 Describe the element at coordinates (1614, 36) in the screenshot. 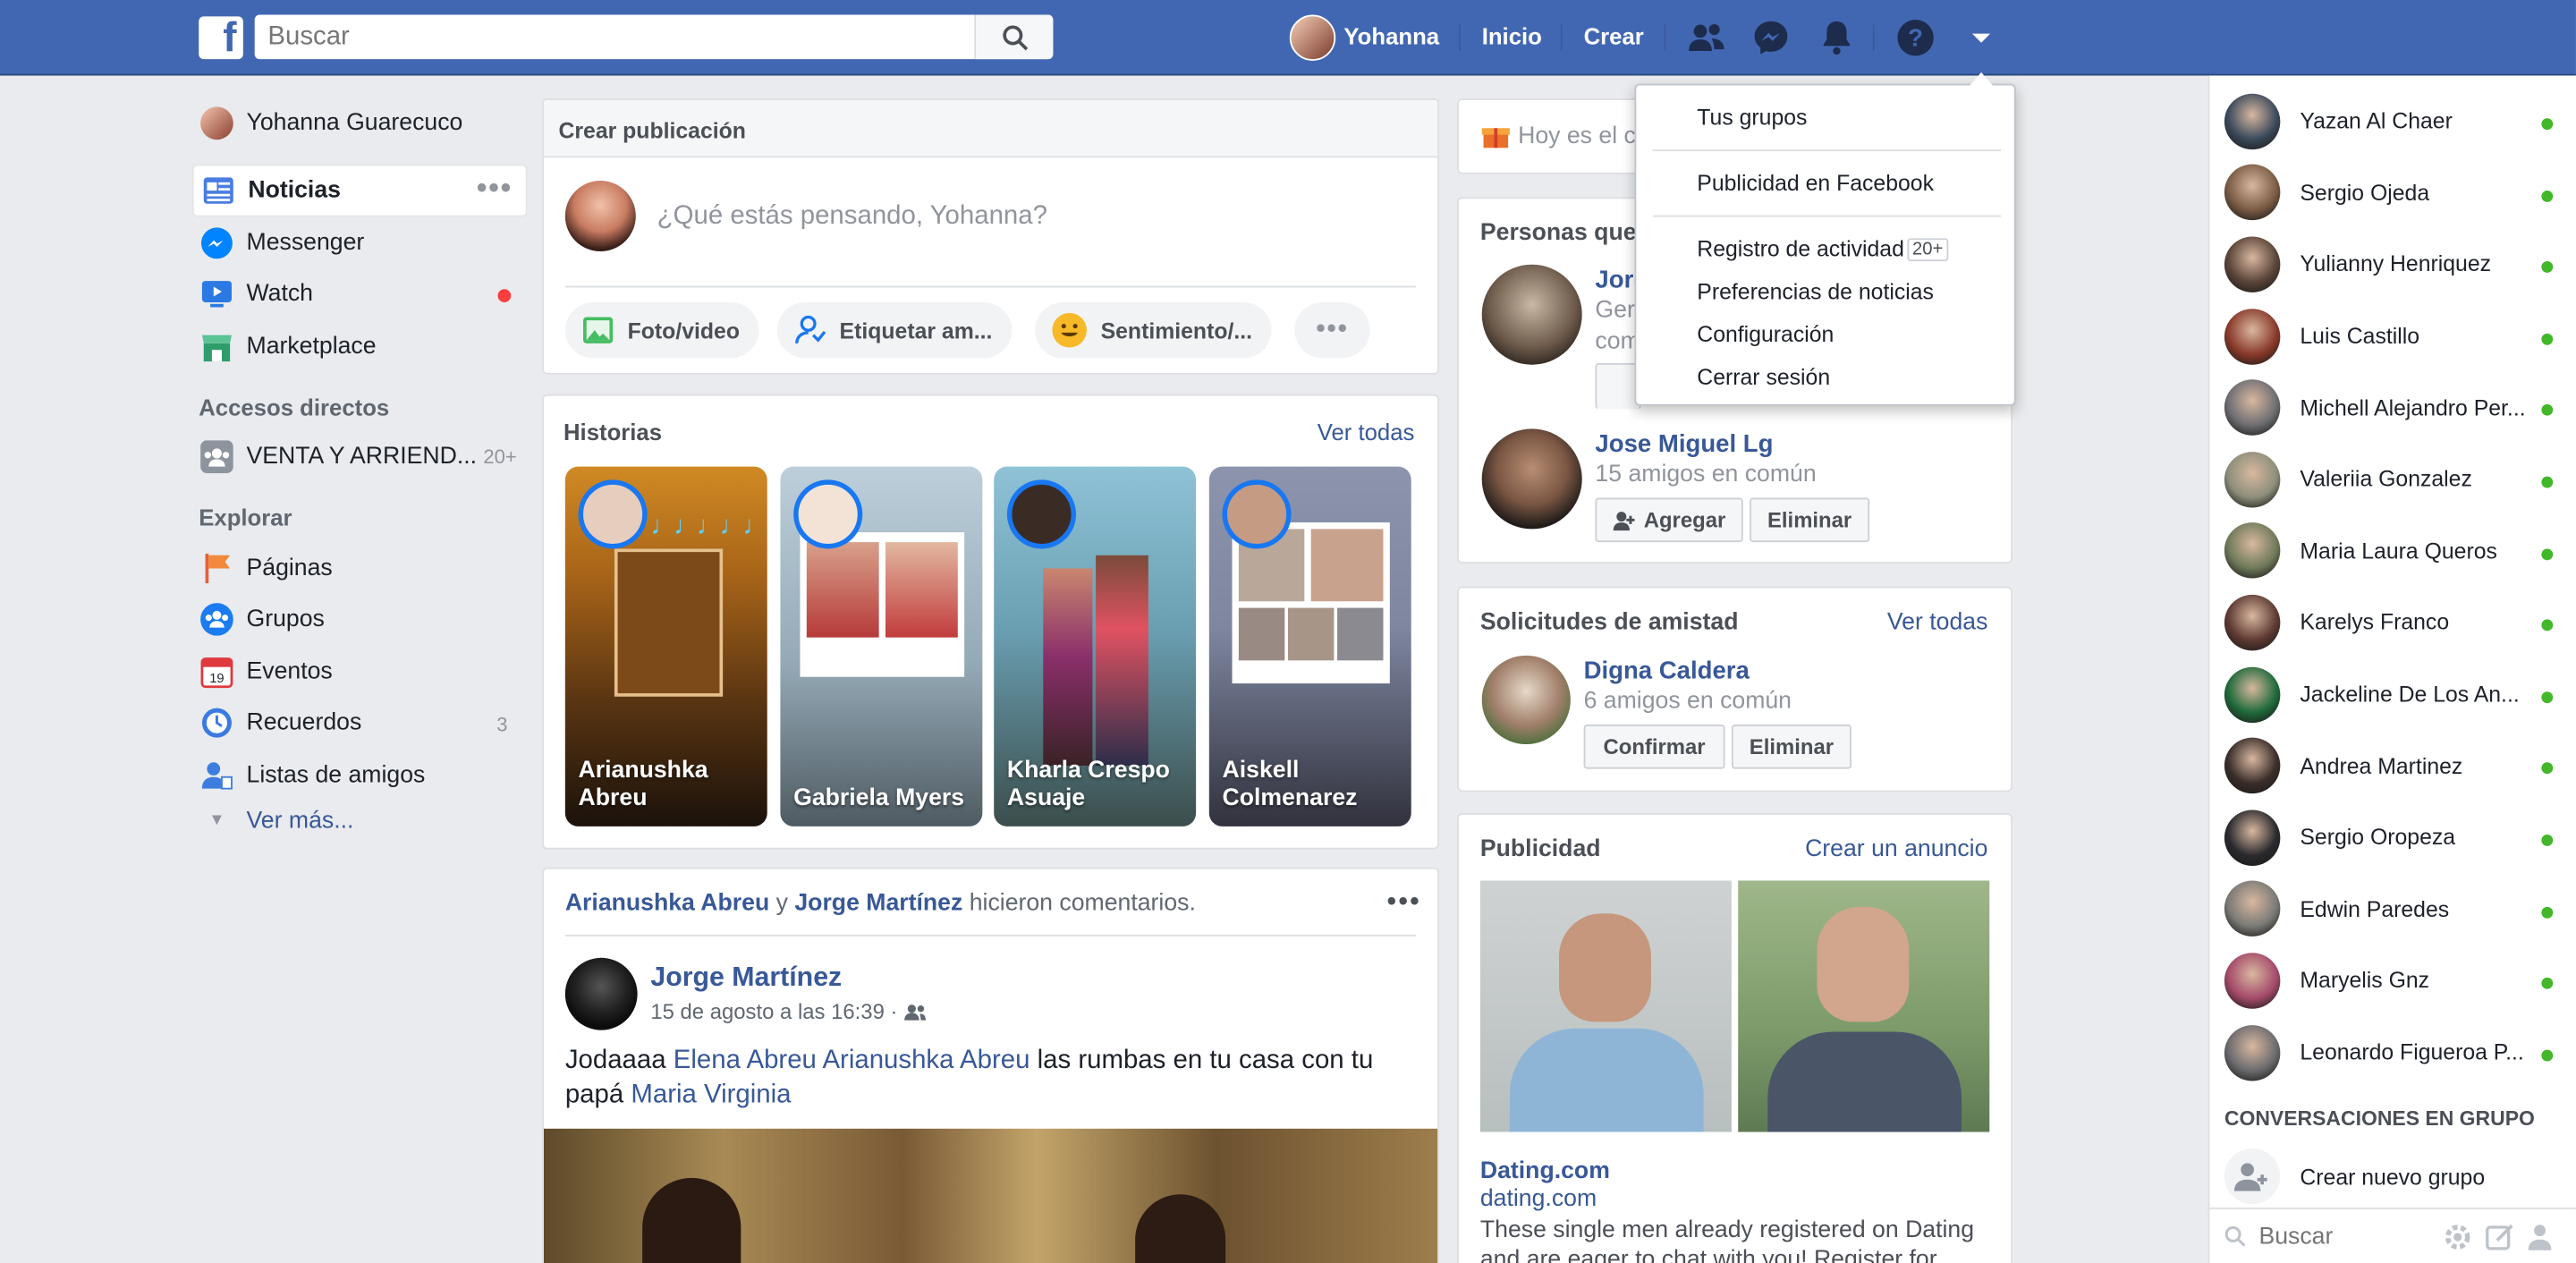

I see `create-link: Crear` at that location.